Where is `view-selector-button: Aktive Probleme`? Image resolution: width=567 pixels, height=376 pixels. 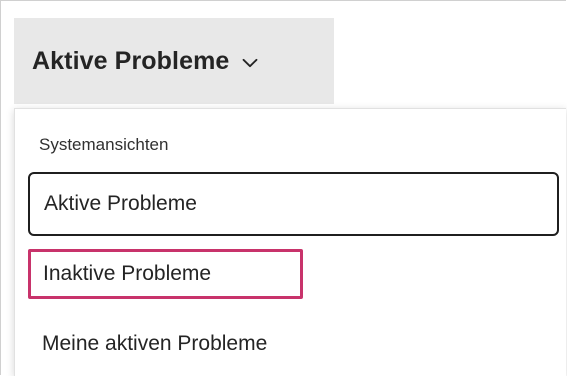
view-selector-button: Aktive Probleme is located at coordinates (174, 61).